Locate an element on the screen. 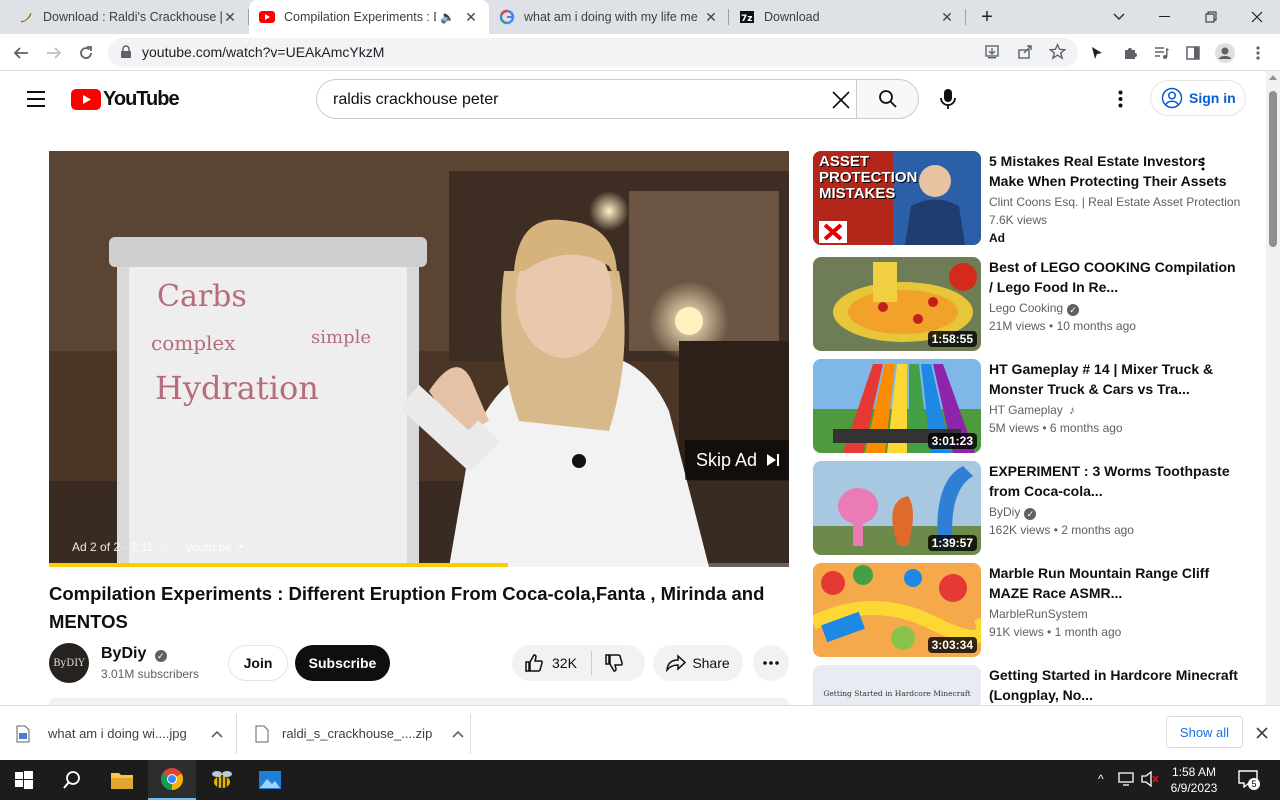 The height and width of the screenshot is (800, 1280). search-input-value: raldis crackhouse peter is located at coordinates (415, 100).